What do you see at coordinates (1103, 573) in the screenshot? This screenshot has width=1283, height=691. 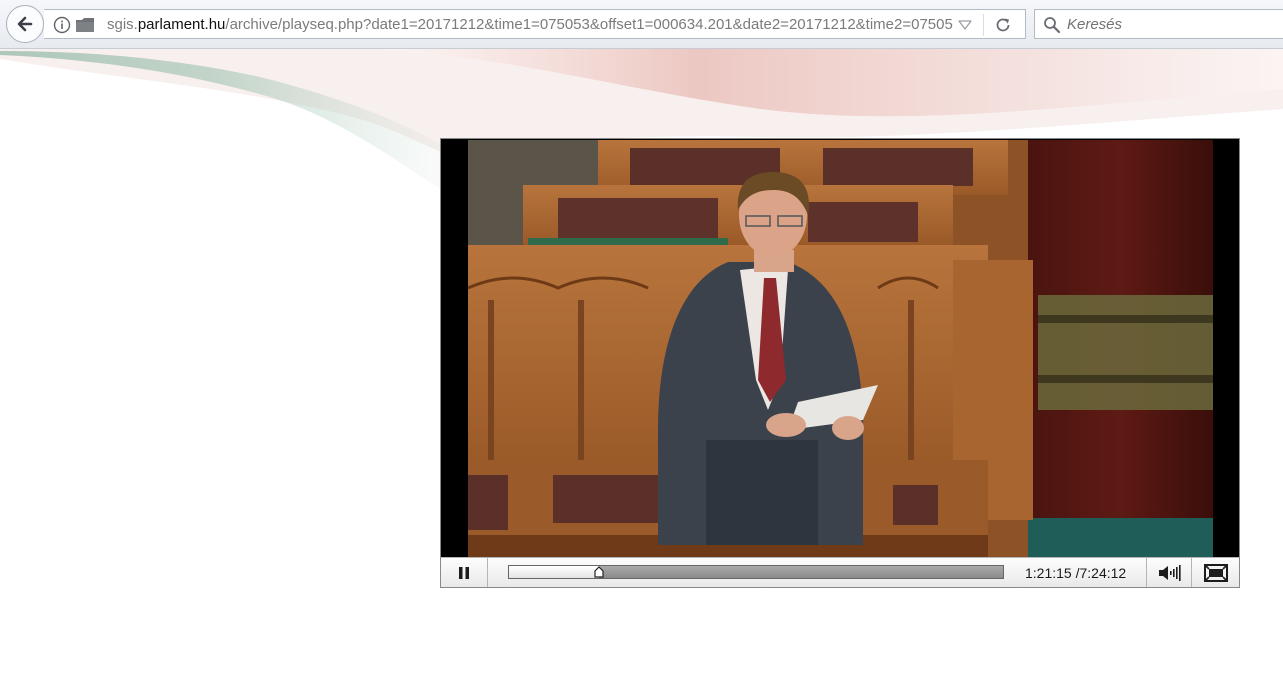 I see `total-time: 7:24:12` at bounding box center [1103, 573].